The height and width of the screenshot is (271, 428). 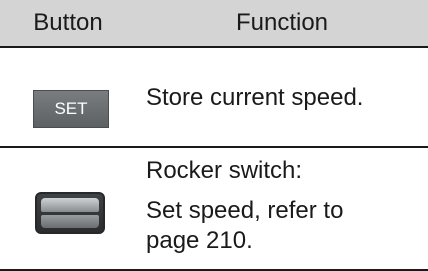 I want to click on header-button: Button, so click(x=68, y=22).